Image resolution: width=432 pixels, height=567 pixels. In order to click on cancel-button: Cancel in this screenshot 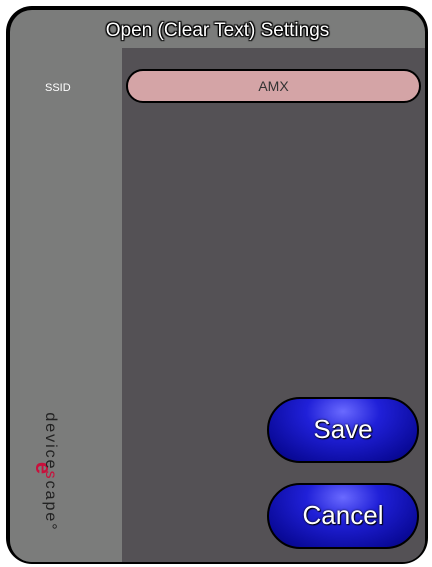, I will do `click(343, 516)`.